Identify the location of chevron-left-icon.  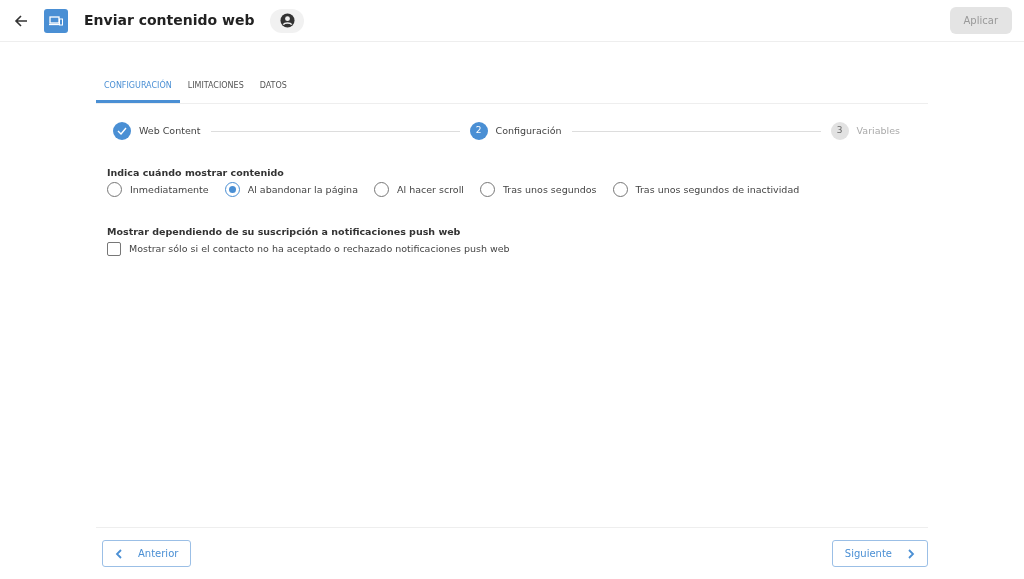
(118, 553).